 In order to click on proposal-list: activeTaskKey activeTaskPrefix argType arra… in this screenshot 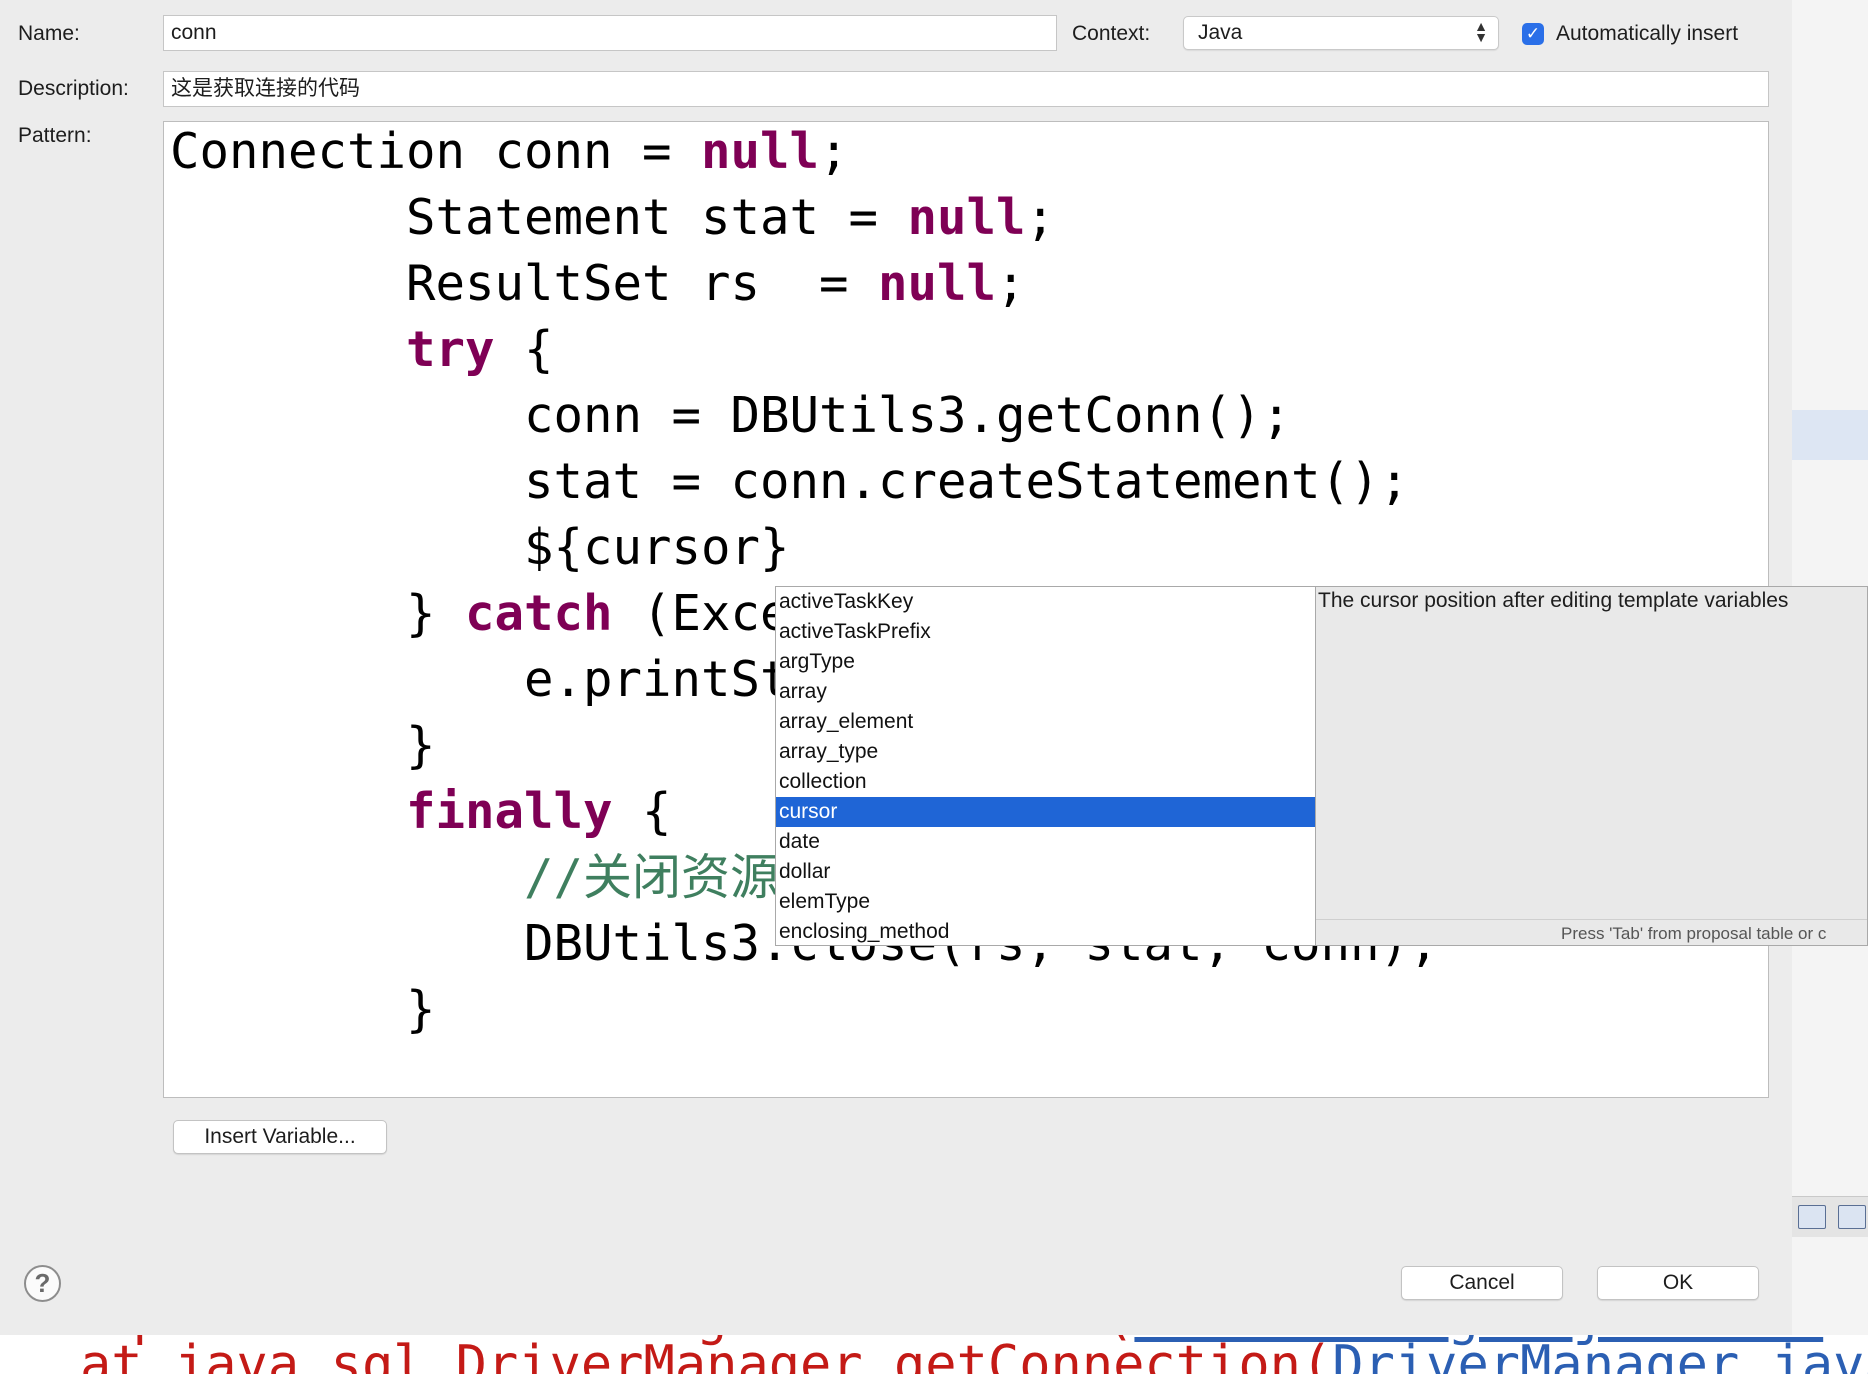, I will do `click(1045, 766)`.